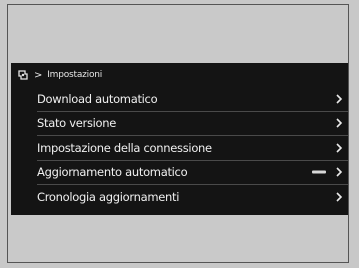  Describe the element at coordinates (192, 173) in the screenshot. I see `menu-item-aggiornamento-automatico: Aggiornamento automatico` at that location.